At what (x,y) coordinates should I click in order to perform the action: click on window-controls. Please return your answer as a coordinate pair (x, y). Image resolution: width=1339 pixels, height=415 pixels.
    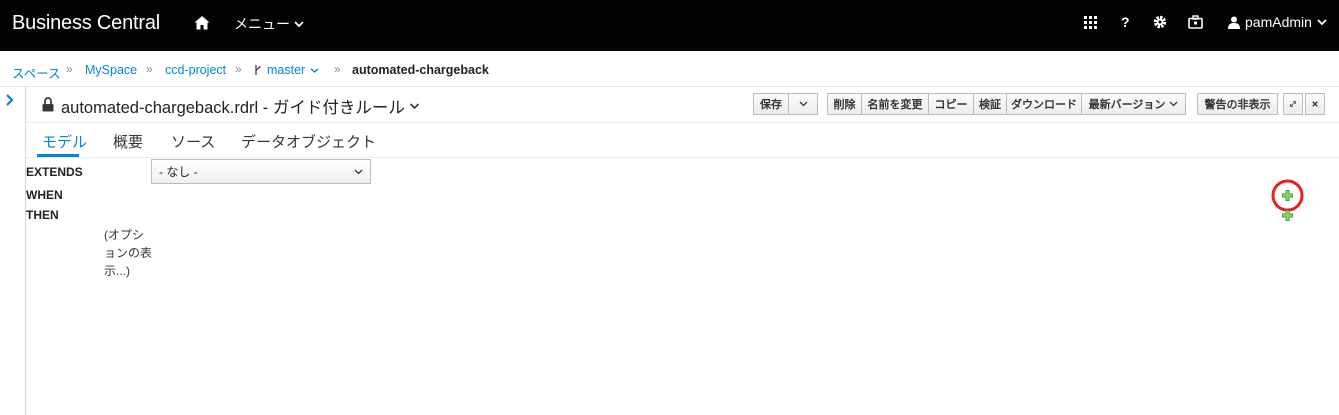
    Looking at the image, I should click on (1304, 104).